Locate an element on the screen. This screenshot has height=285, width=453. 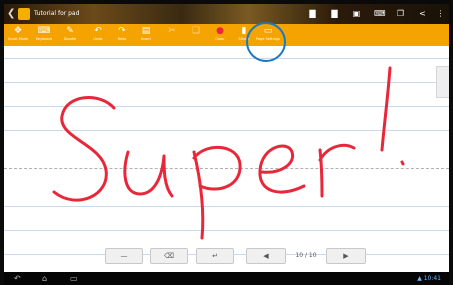
undo-icon: ↶ is located at coordinates (98, 31).